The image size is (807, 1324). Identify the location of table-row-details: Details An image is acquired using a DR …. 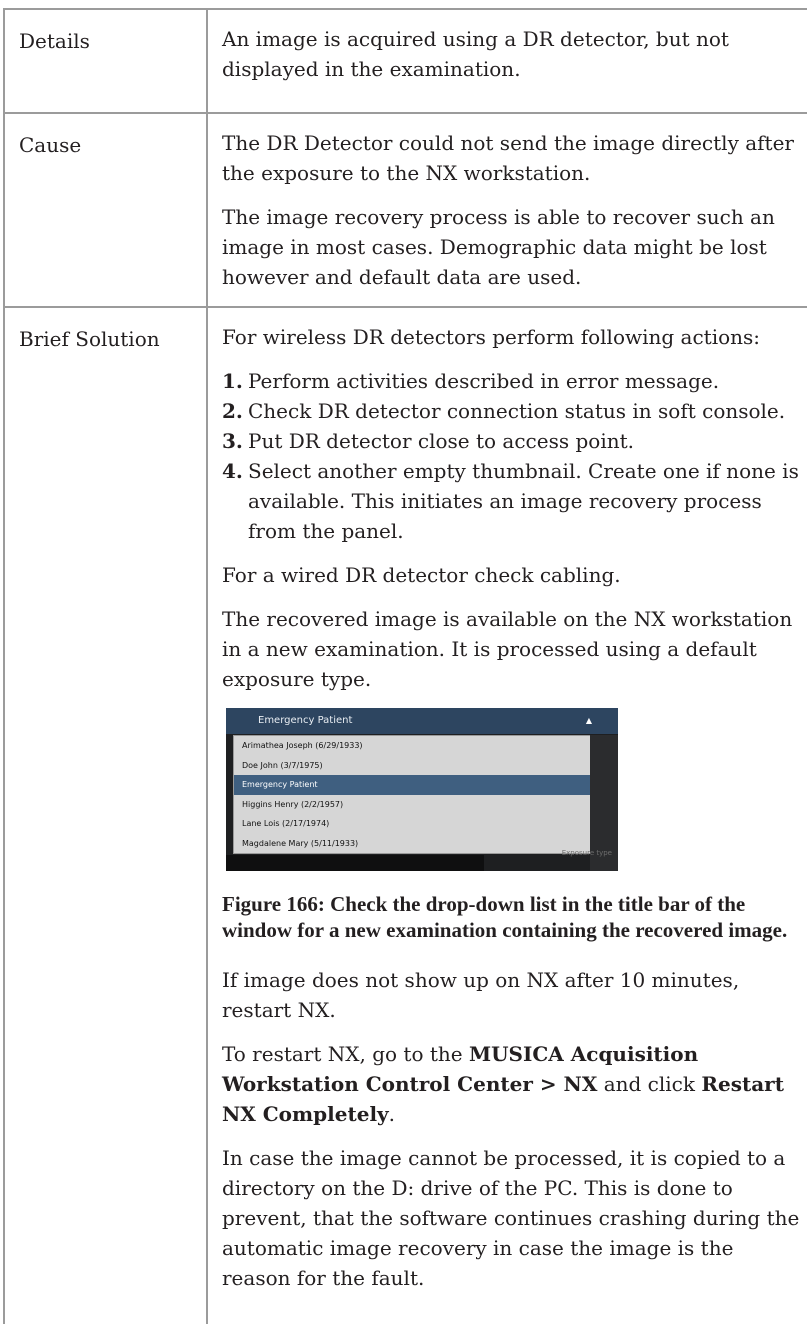
(405, 60).